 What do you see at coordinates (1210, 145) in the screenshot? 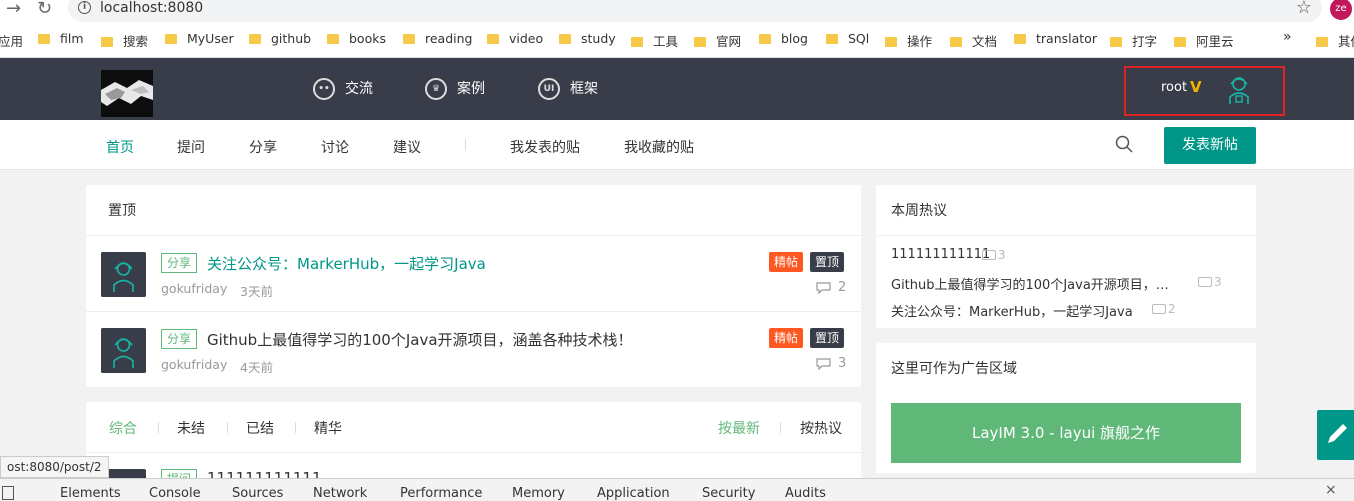
I see `new-post-button: 发表新帖` at bounding box center [1210, 145].